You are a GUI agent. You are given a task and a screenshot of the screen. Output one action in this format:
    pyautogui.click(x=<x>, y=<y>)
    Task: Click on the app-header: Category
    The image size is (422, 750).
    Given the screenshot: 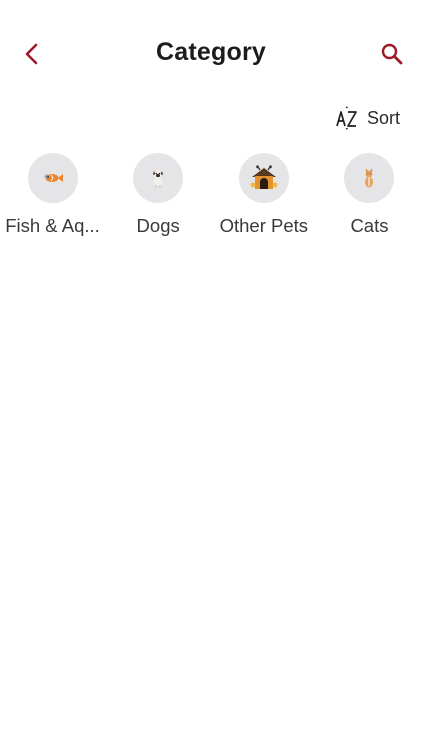 What is the action you would take?
    pyautogui.click(x=211, y=55)
    